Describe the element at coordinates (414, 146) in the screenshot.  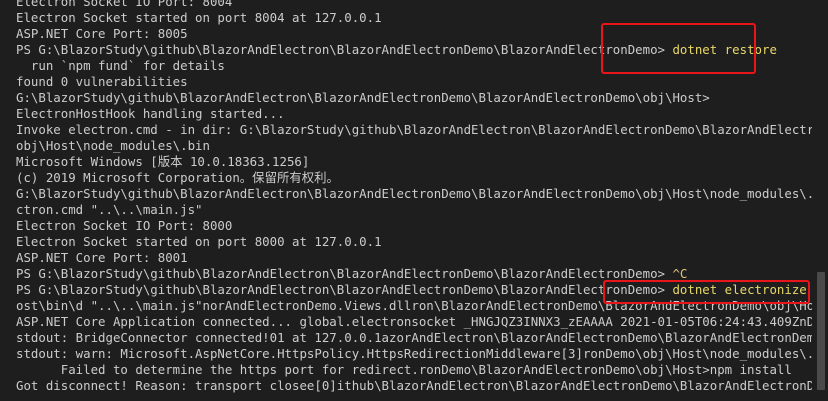
I see `terminal-line: obj\Host\node_modules\.bin` at that location.